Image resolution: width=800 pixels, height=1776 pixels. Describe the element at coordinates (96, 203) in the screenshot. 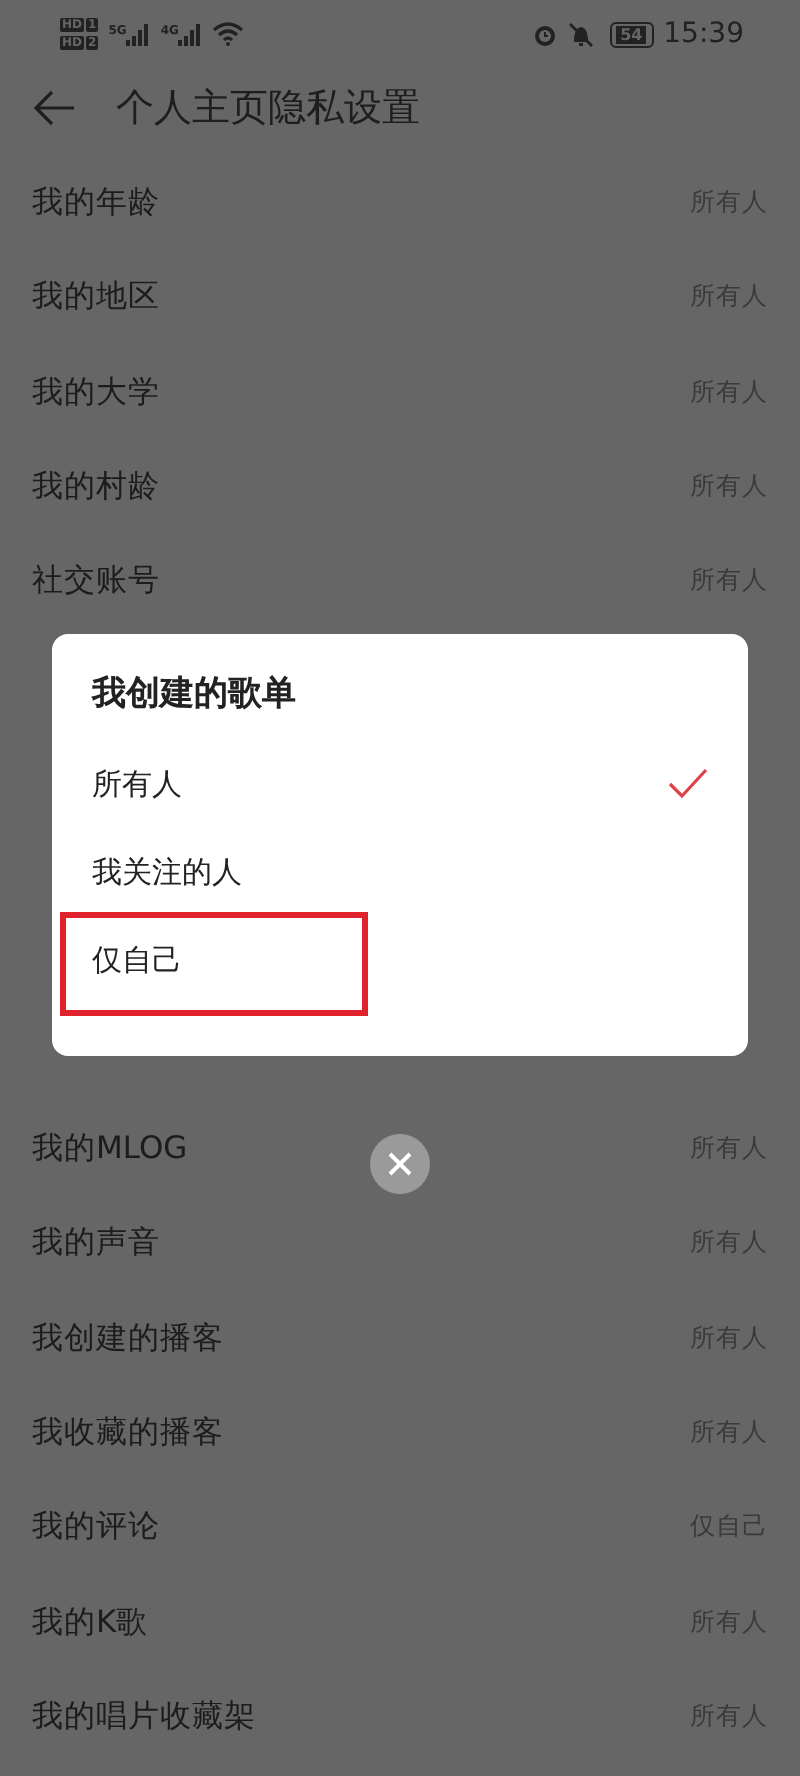

I see `setting-label: 我的年龄` at that location.